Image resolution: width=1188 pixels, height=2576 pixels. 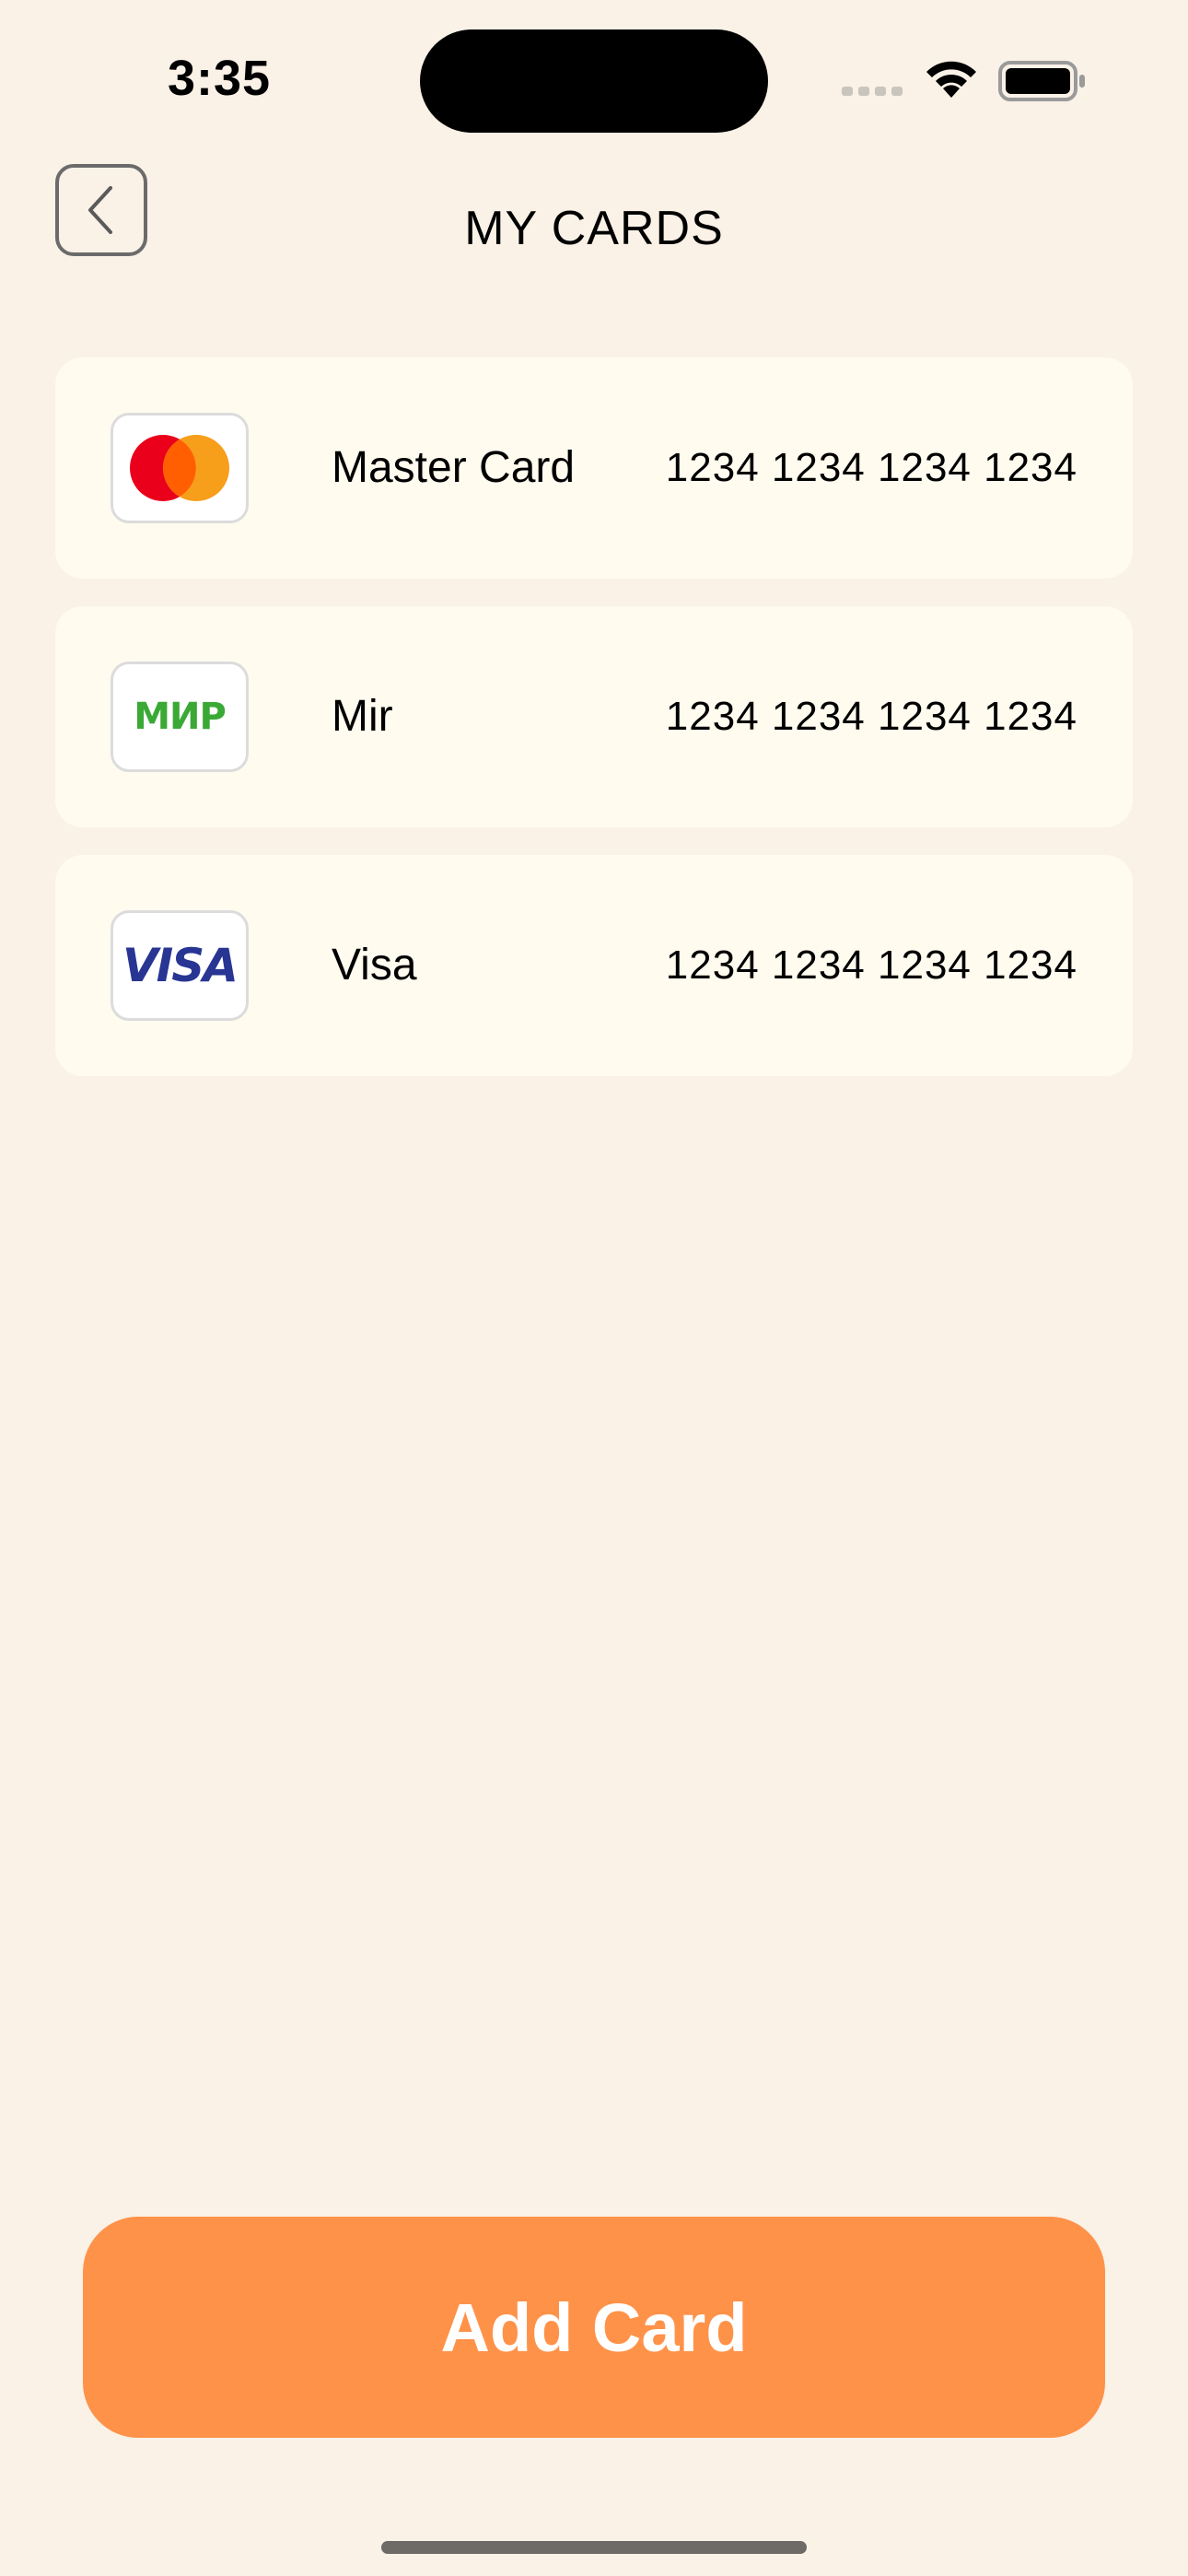 I want to click on card-name: Master Card, so click(x=454, y=467).